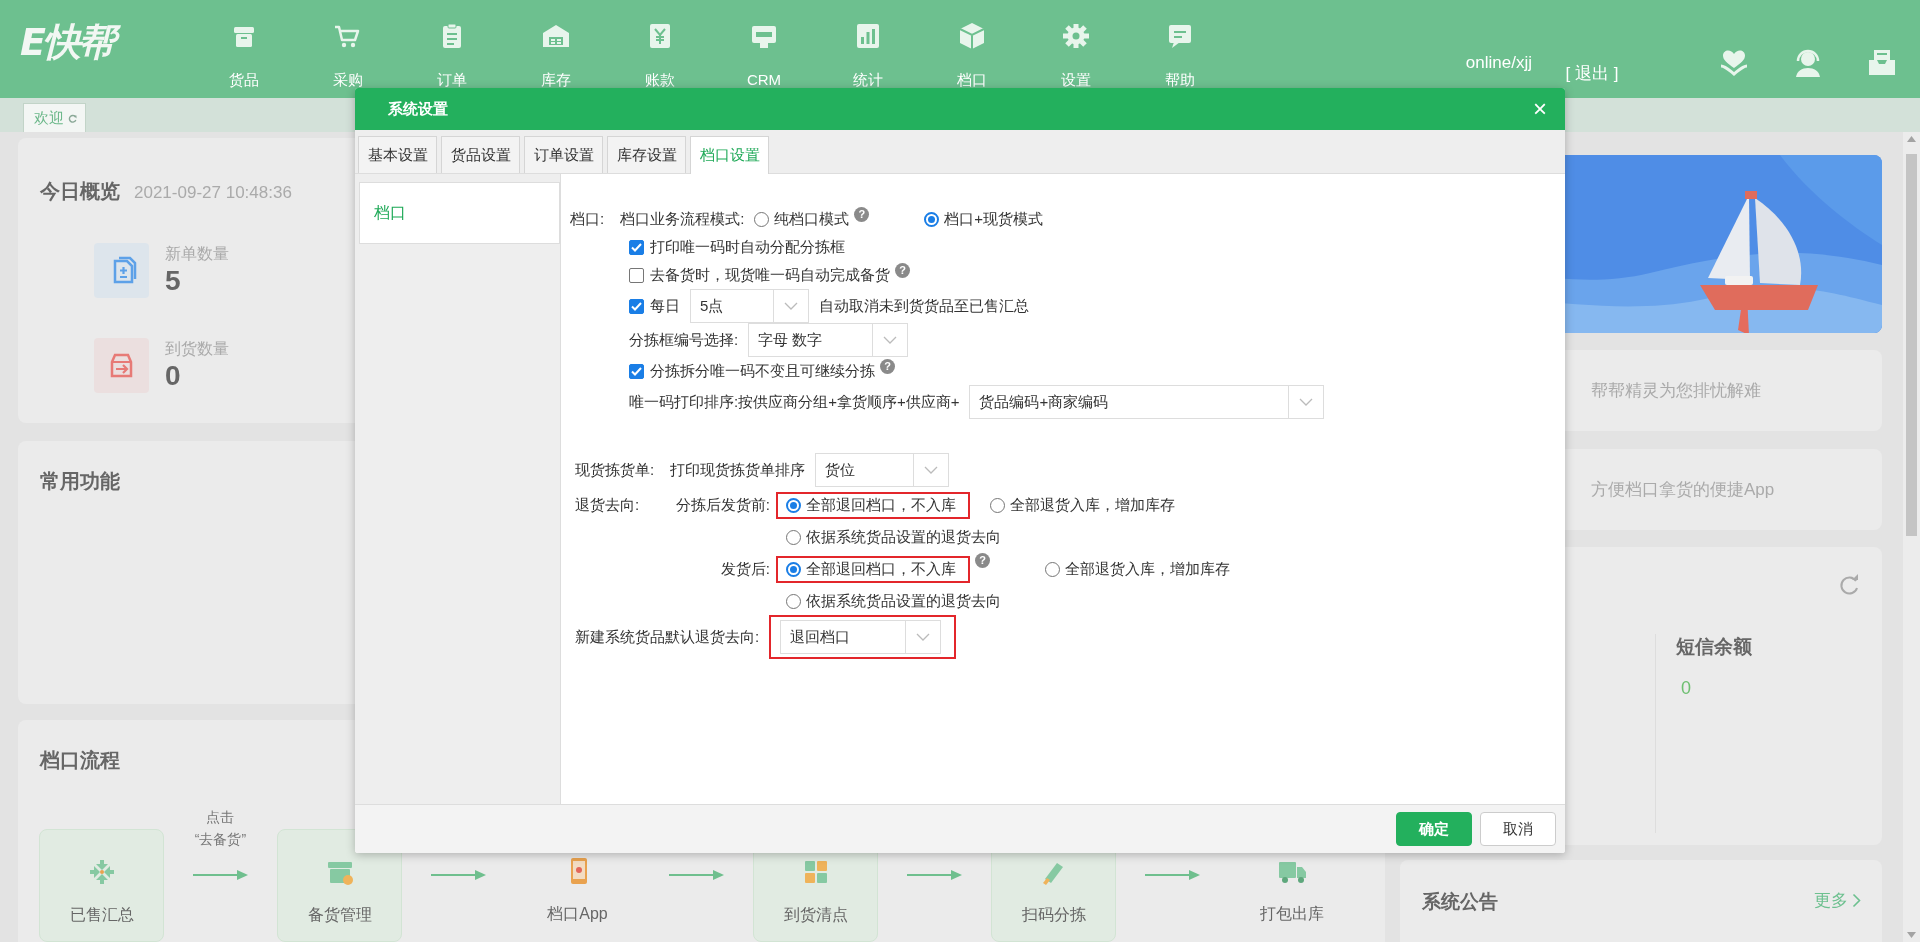 This screenshot has height=942, width=1920. I want to click on checkbox-label: 打印唯一码时自动分配分拣框, so click(747, 247).